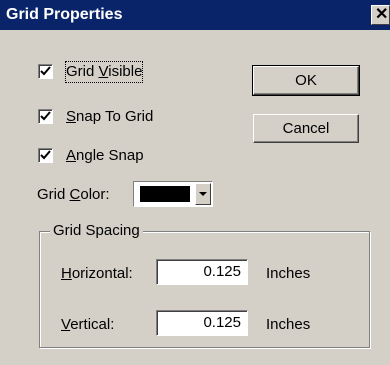 Image resolution: width=390 pixels, height=365 pixels. I want to click on vertical-spacing-input: 0.125, so click(202, 323).